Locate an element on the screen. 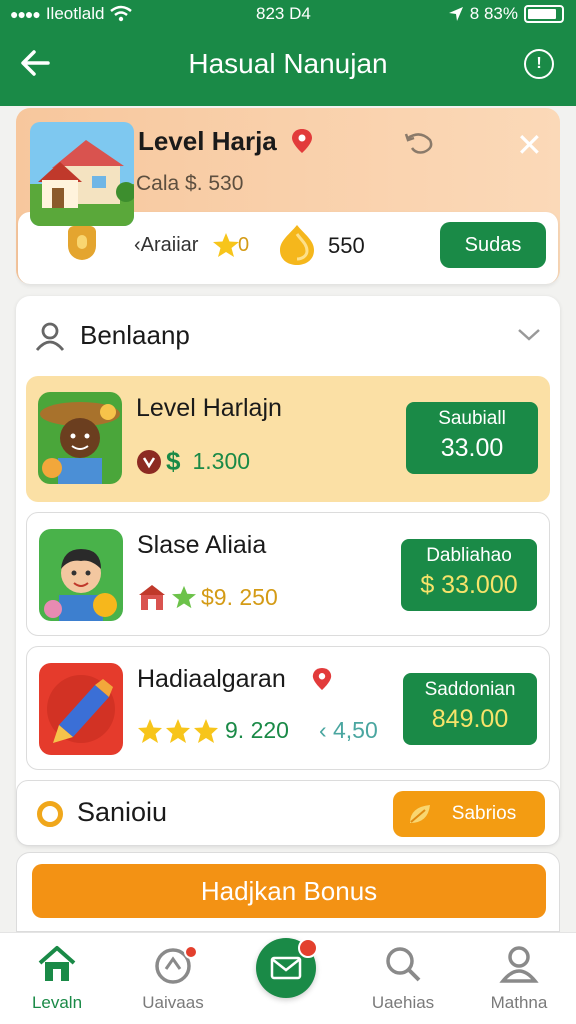 The width and height of the screenshot is (576, 1024). map-pin-icon is located at coordinates (82, 243).